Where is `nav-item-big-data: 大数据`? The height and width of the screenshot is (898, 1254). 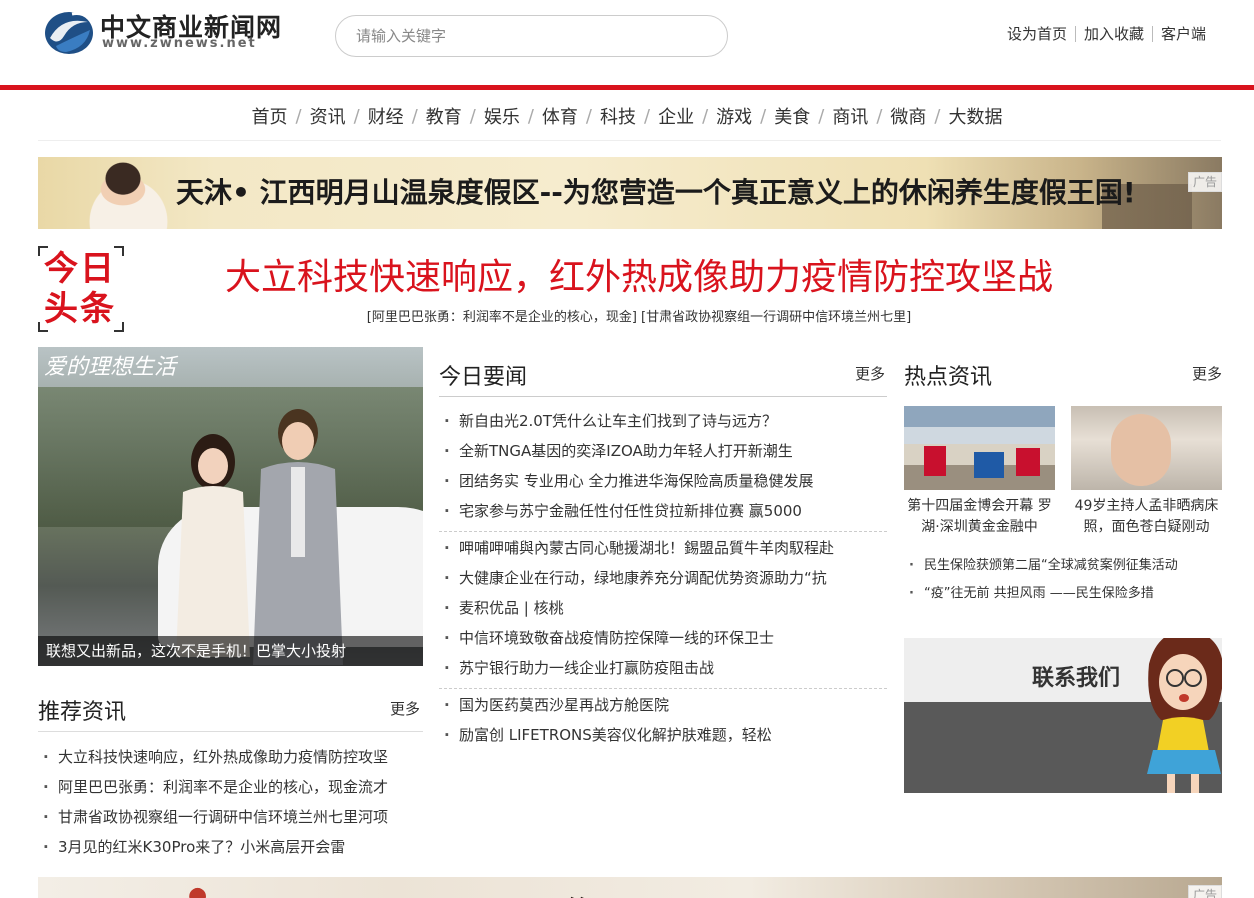
nav-item-big-data: 大数据 is located at coordinates (975, 116).